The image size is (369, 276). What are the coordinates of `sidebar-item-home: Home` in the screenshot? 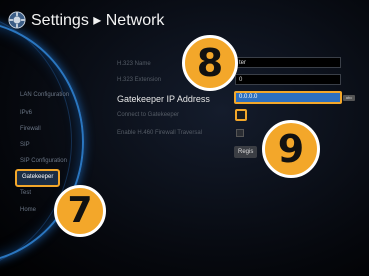 It's located at (28, 210).